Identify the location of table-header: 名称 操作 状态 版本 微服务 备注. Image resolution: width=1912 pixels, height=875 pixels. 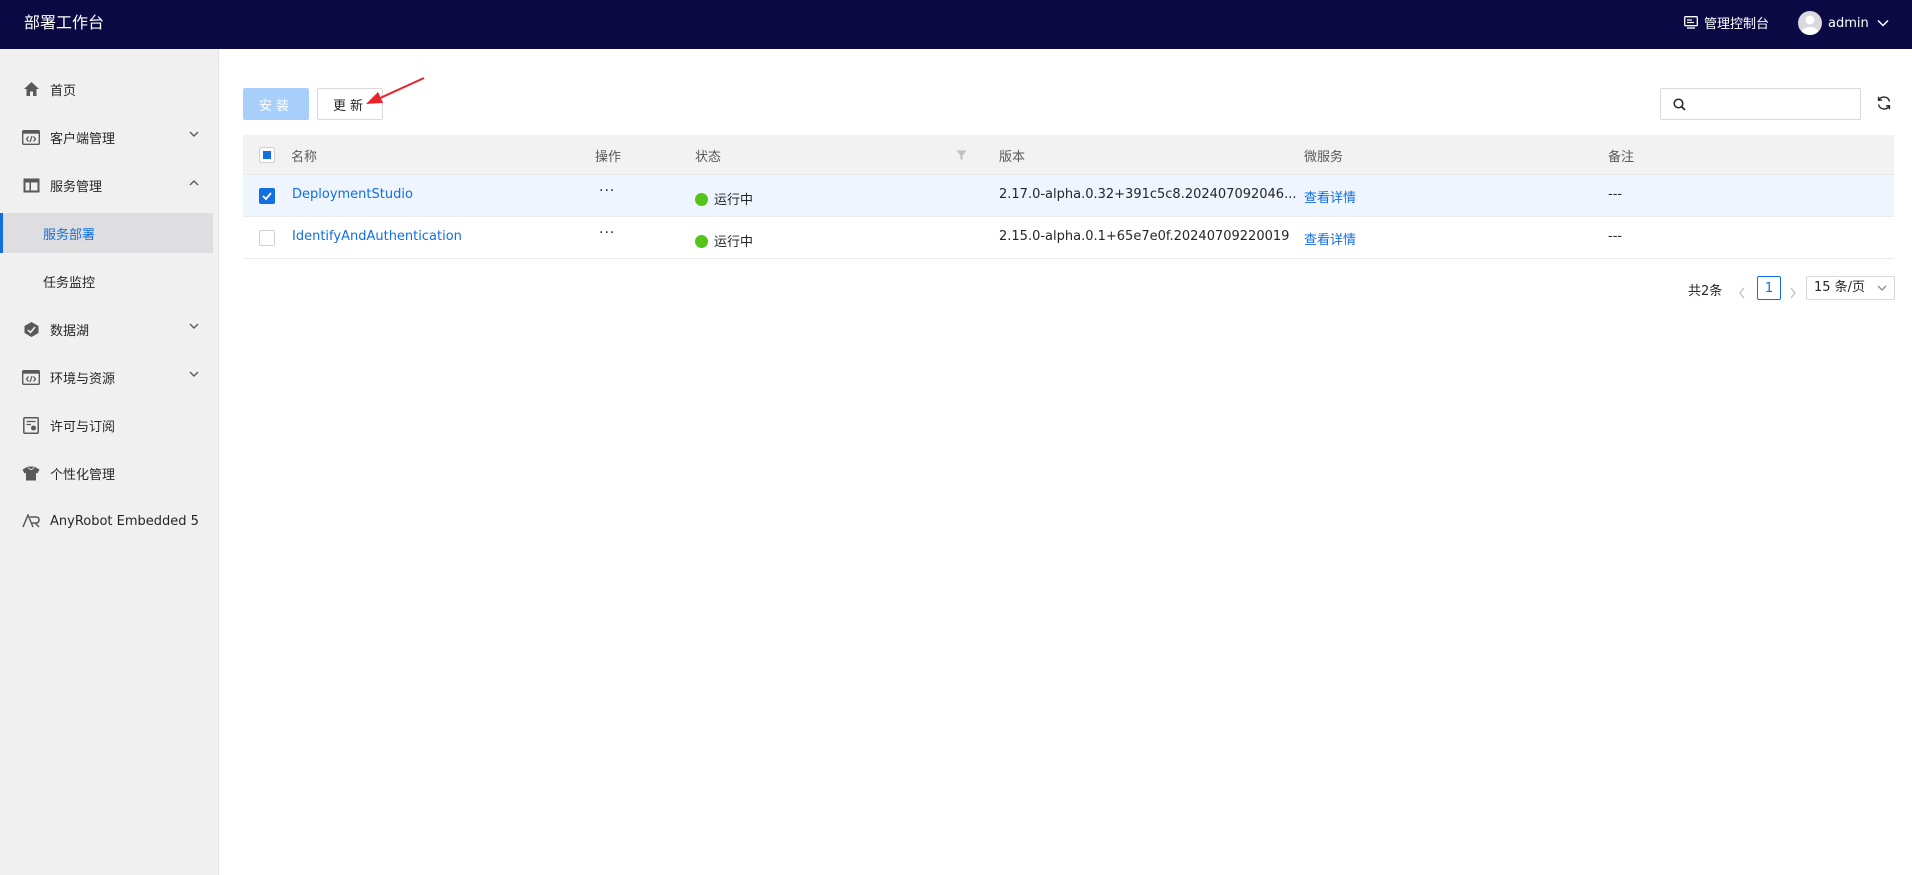
(1068, 155).